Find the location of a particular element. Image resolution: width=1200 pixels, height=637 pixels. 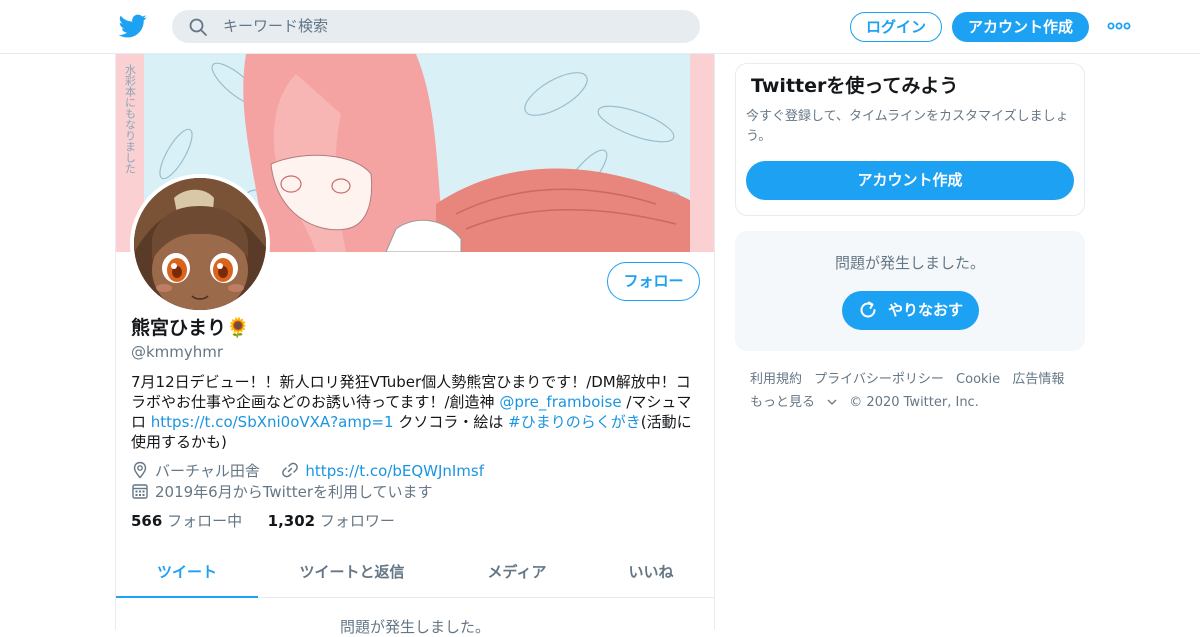

banner-vertical-text: 水彩本にもなりました is located at coordinates (130, 119).